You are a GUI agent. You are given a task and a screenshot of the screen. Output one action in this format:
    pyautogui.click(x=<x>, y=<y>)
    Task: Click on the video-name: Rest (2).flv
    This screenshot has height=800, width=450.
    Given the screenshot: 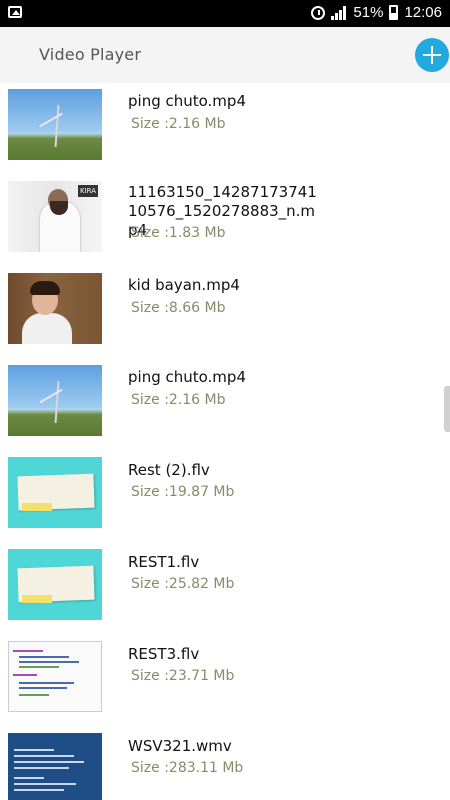 What is the action you would take?
    pyautogui.click(x=169, y=470)
    